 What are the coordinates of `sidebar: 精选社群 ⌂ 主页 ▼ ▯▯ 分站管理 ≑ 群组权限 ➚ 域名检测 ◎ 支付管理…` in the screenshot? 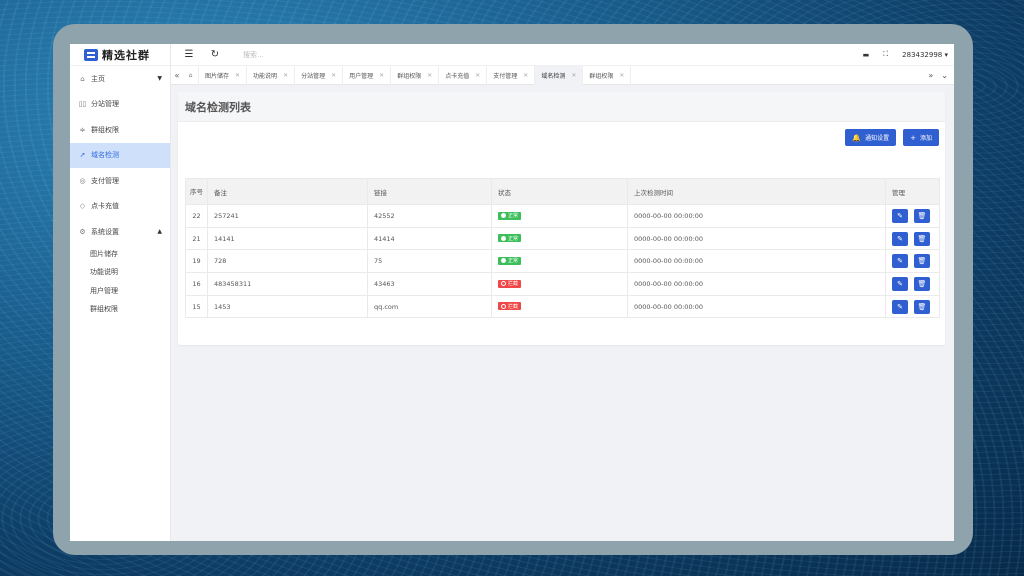 It's located at (120, 292).